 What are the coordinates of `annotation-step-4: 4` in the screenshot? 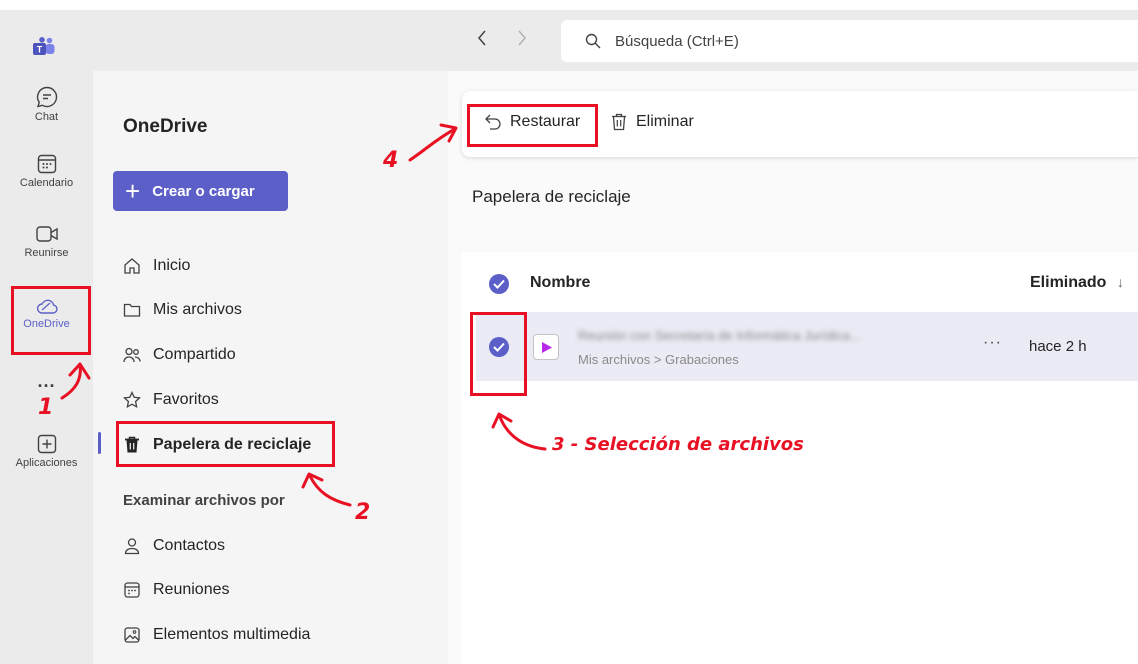 It's located at (391, 160).